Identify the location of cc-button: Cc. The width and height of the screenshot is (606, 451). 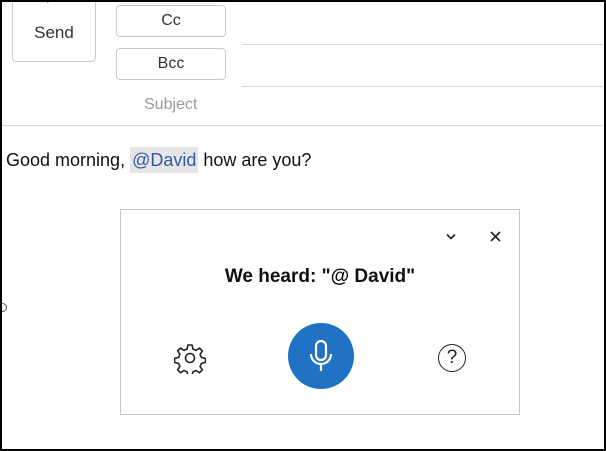
(171, 21).